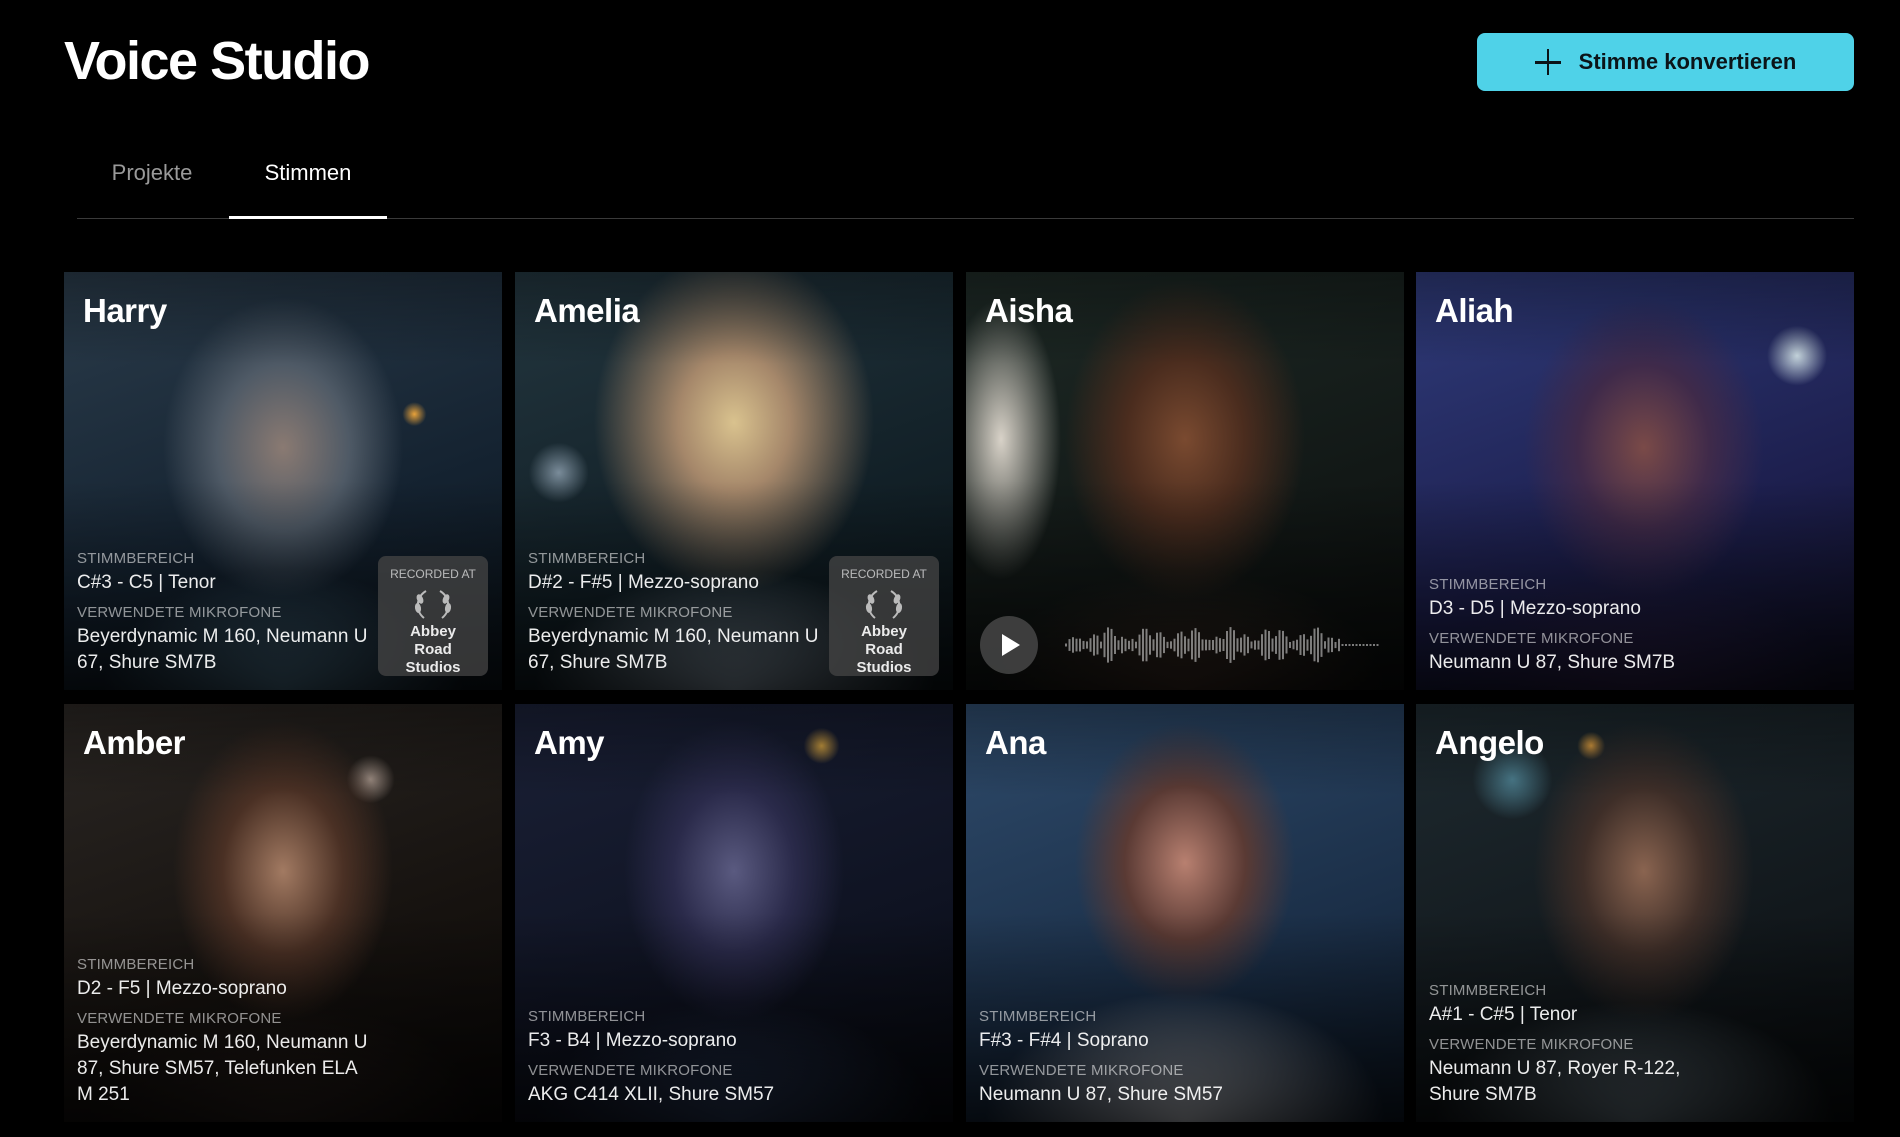  I want to click on audio-player, so click(1185, 645).